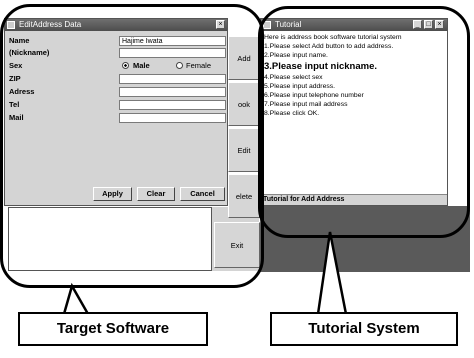 The image size is (474, 358). Describe the element at coordinates (332, 273) in the screenshot. I see `right-callout-pointer` at that location.